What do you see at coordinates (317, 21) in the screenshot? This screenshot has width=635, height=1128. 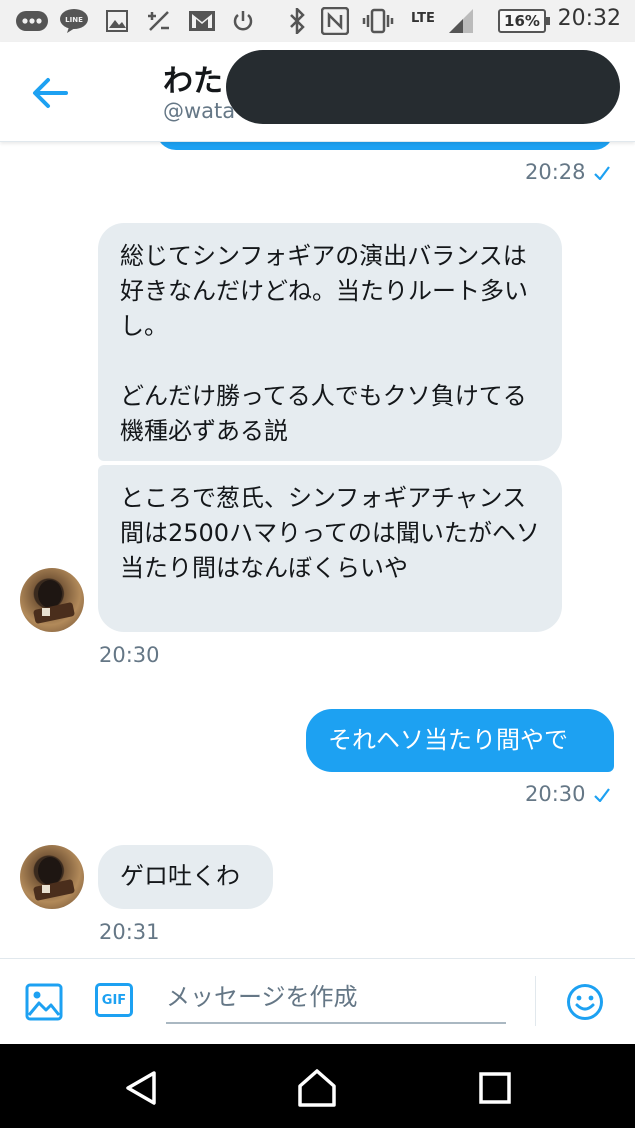 I see `status-bar: LINE LTE 16% 20:32` at bounding box center [317, 21].